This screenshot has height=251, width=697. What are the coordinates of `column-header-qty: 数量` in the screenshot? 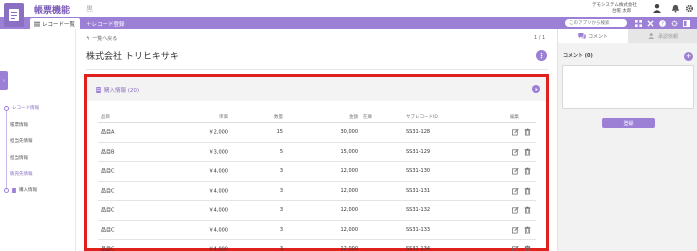 It's located at (278, 117).